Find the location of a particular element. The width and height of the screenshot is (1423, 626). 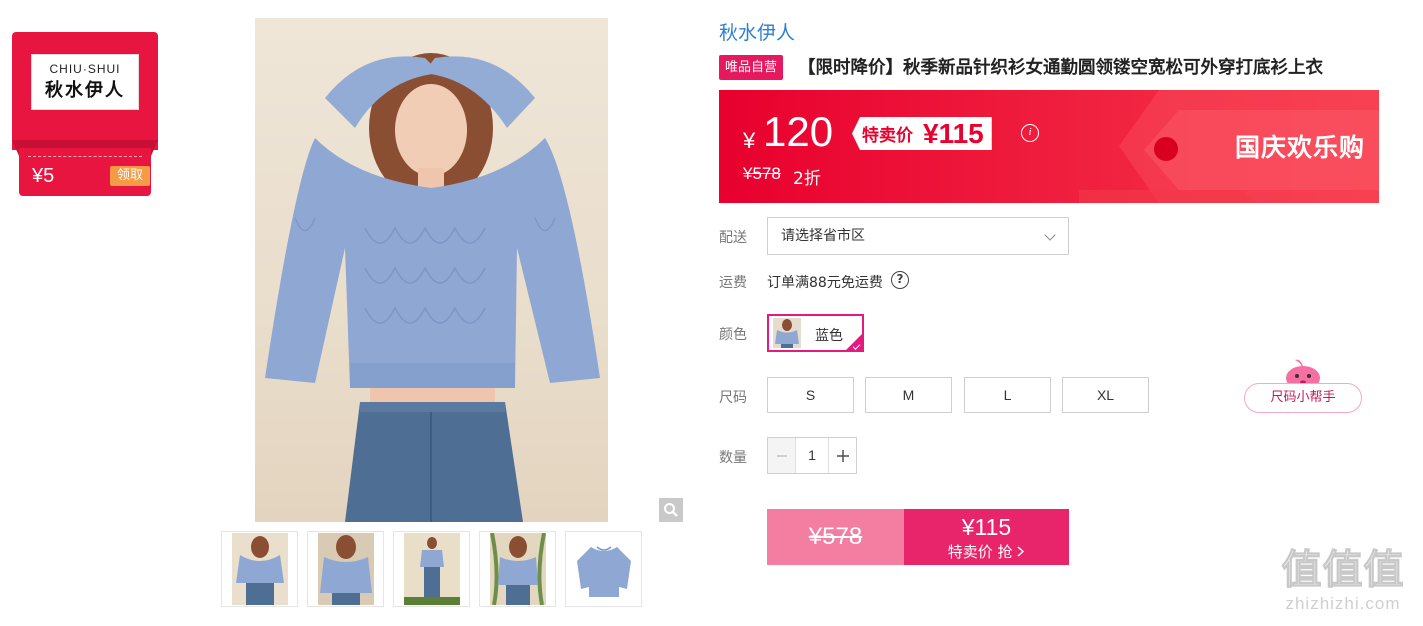

brand-logo-cn: 秋水伊人 is located at coordinates (85, 90).